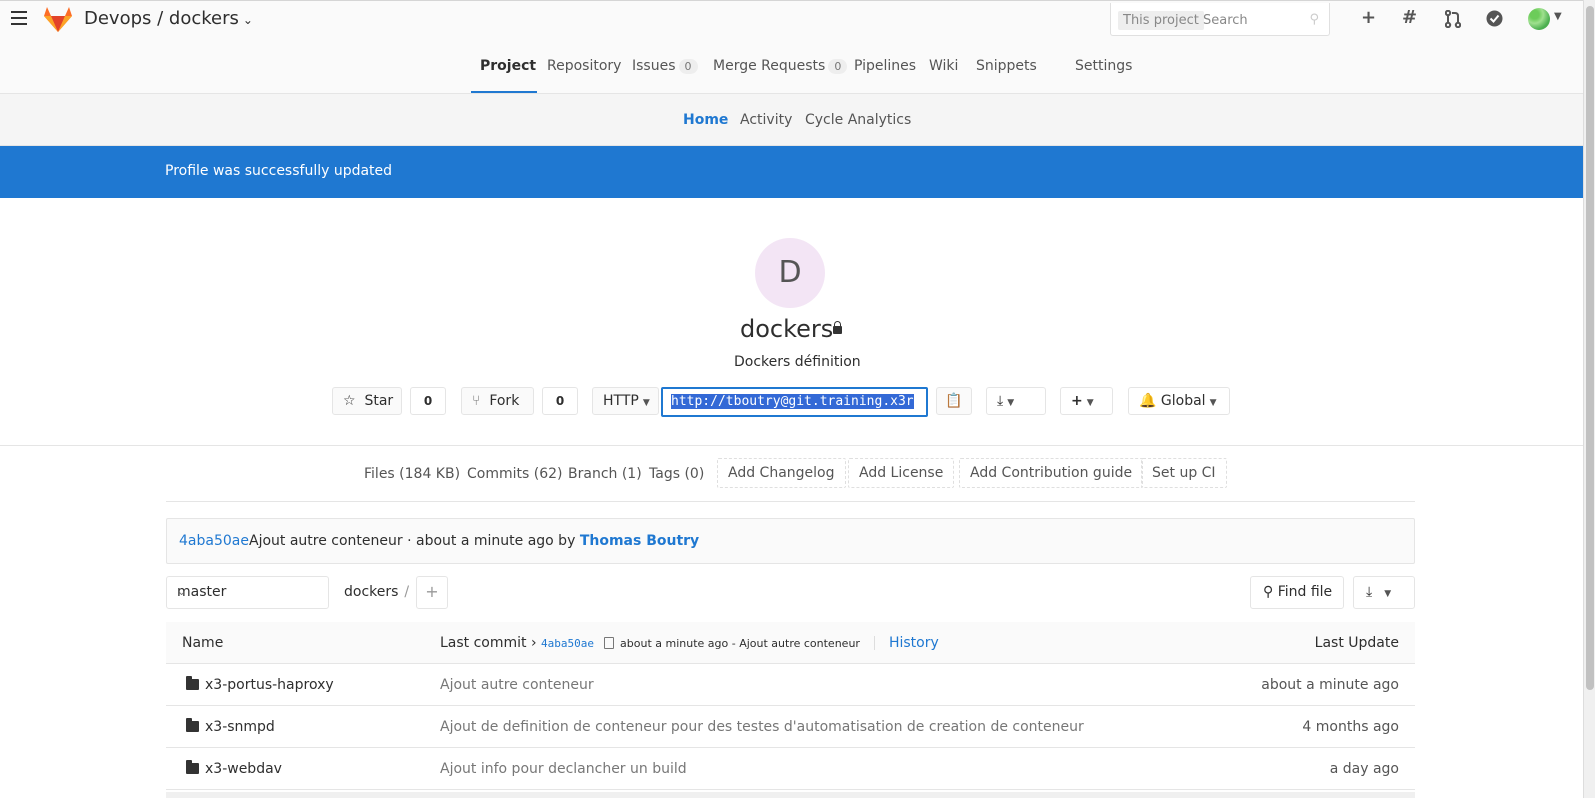  What do you see at coordinates (943, 66) in the screenshot?
I see `tab-wiki: Wiki` at bounding box center [943, 66].